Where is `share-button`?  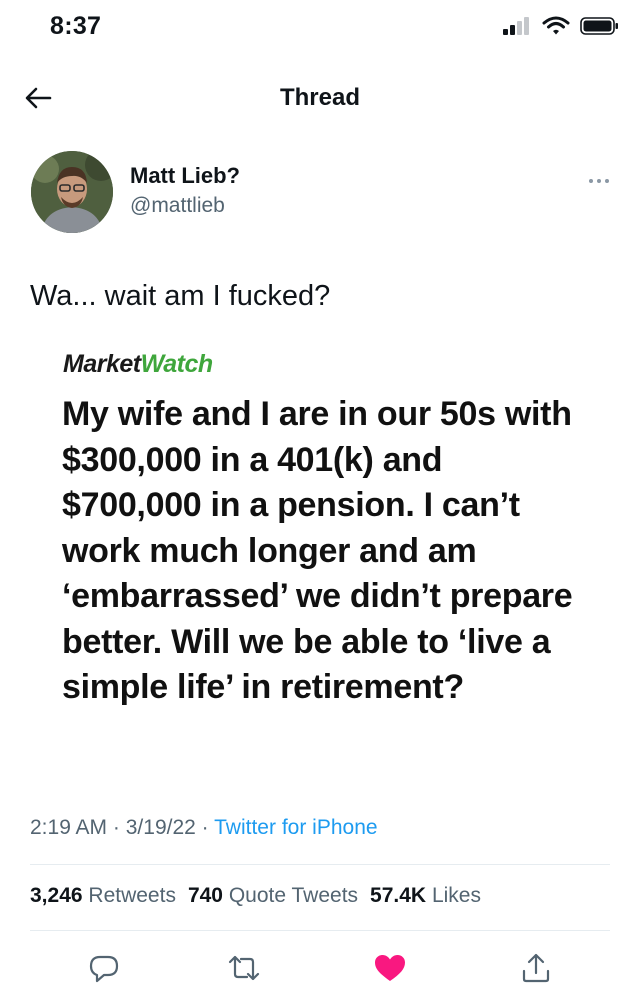
share-button is located at coordinates (536, 968).